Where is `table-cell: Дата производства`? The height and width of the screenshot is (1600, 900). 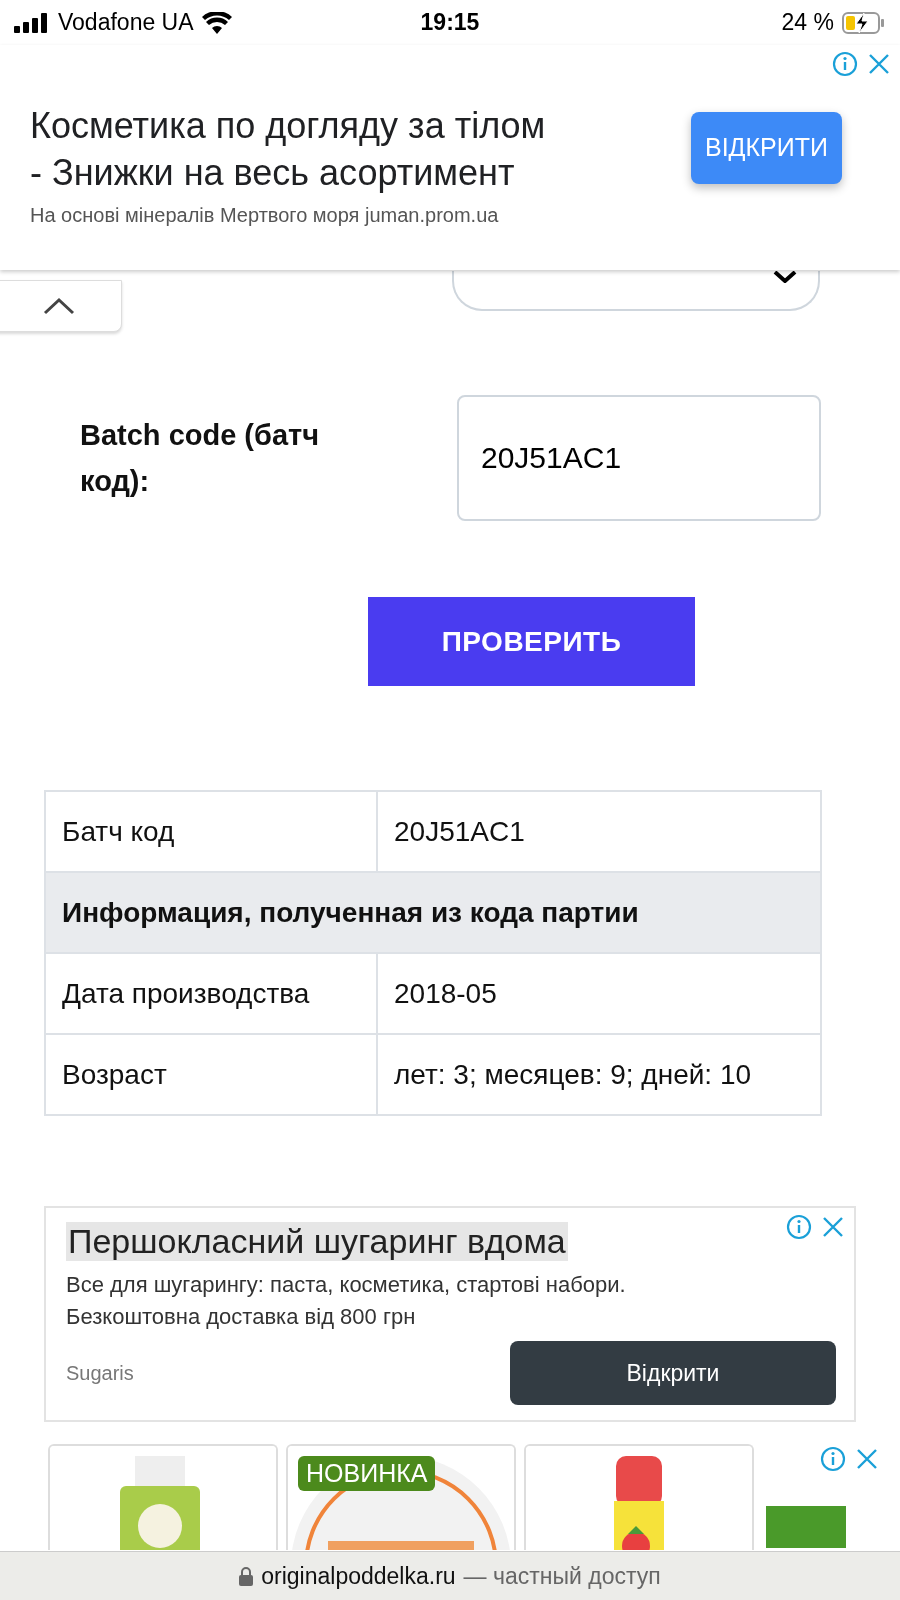 table-cell: Дата производства is located at coordinates (211, 993).